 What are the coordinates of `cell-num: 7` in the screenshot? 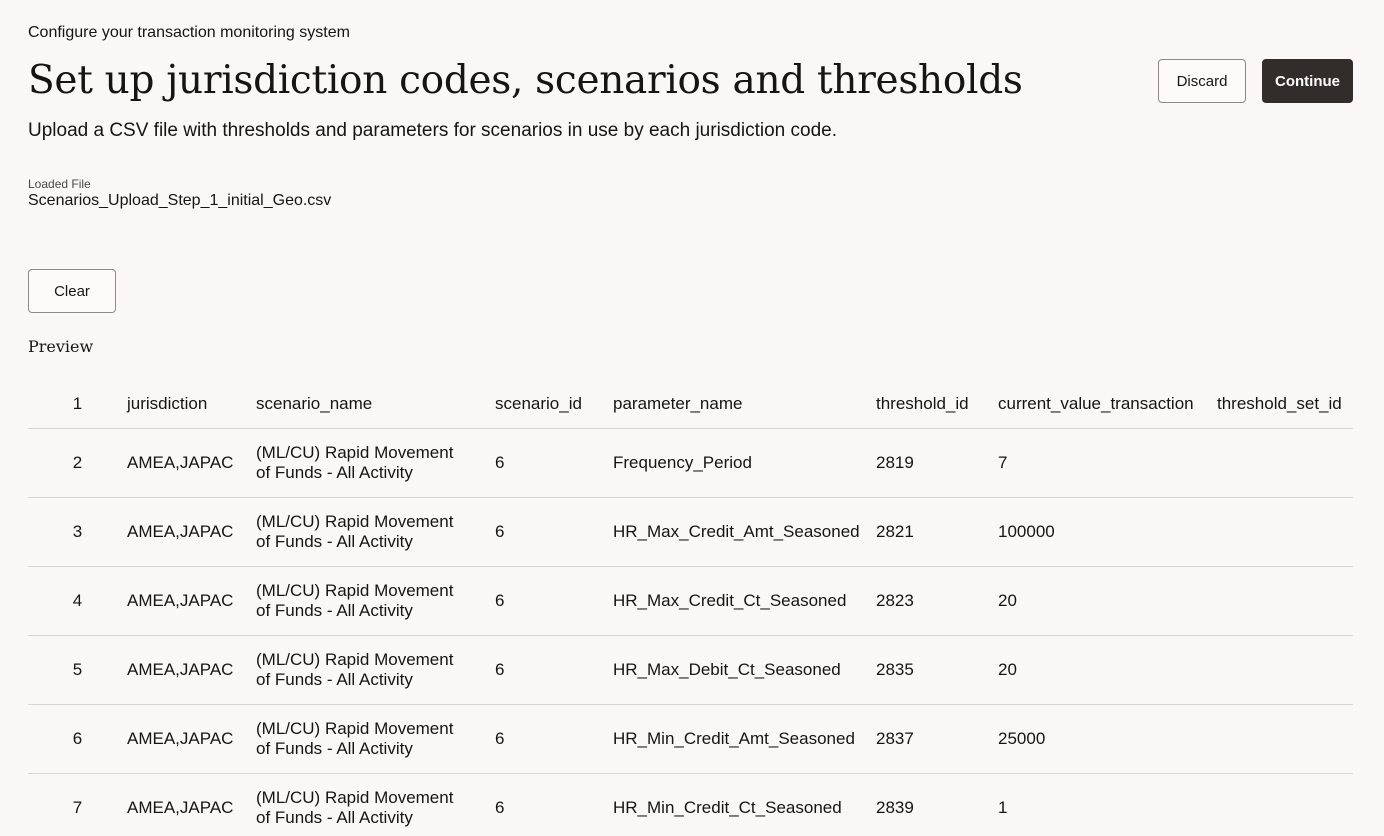 It's located at (77, 804).